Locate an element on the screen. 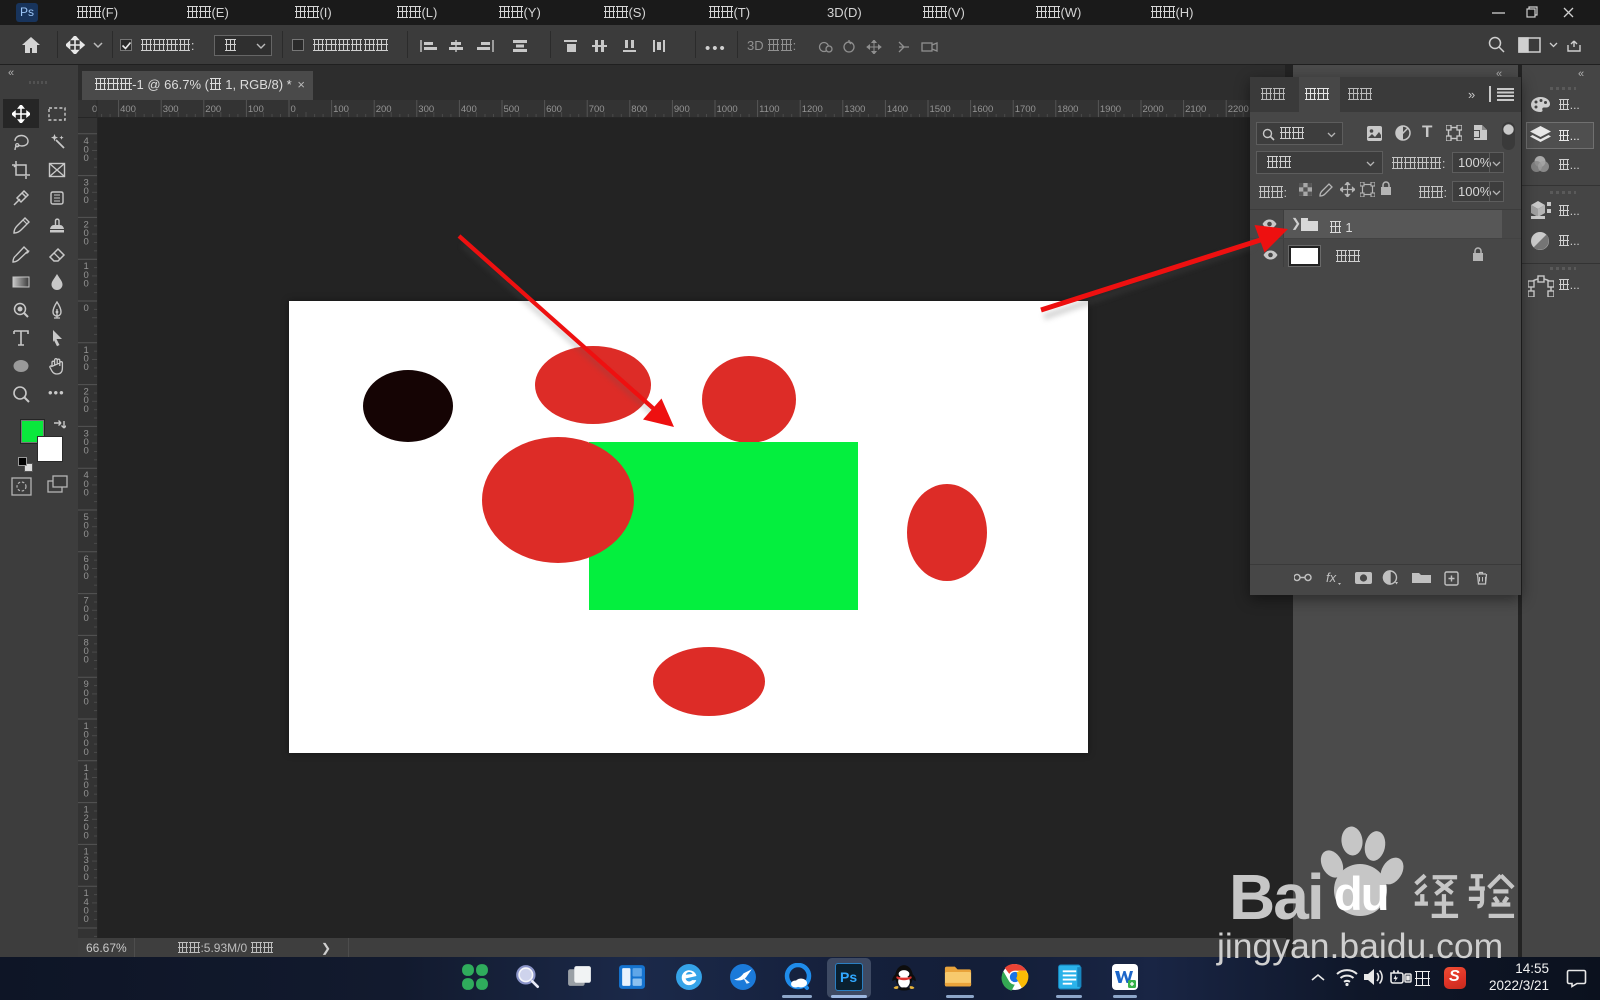 The image size is (1600, 1000). svg-text: 1400 is located at coordinates (897, 109).